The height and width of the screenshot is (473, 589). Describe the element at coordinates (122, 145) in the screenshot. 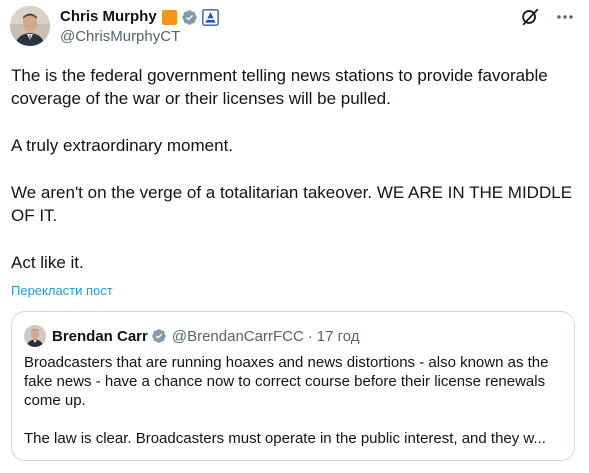

I see `tweet-paragraph: A truly extraordinary moment.` at that location.